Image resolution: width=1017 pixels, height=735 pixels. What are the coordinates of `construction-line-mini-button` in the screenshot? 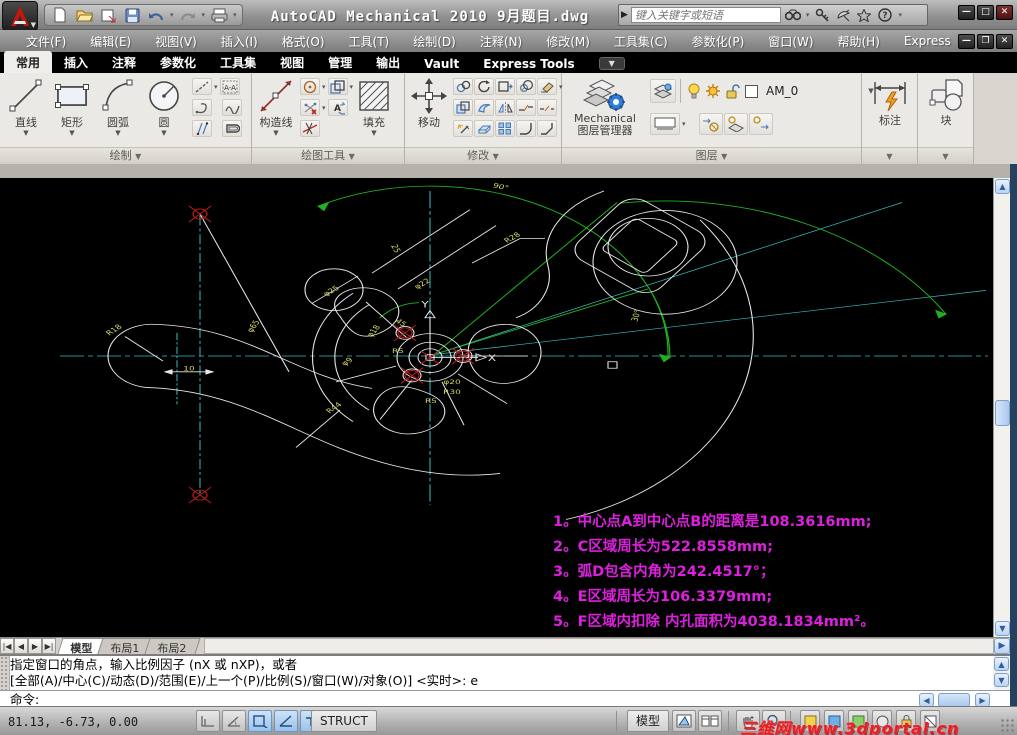 It's located at (202, 86).